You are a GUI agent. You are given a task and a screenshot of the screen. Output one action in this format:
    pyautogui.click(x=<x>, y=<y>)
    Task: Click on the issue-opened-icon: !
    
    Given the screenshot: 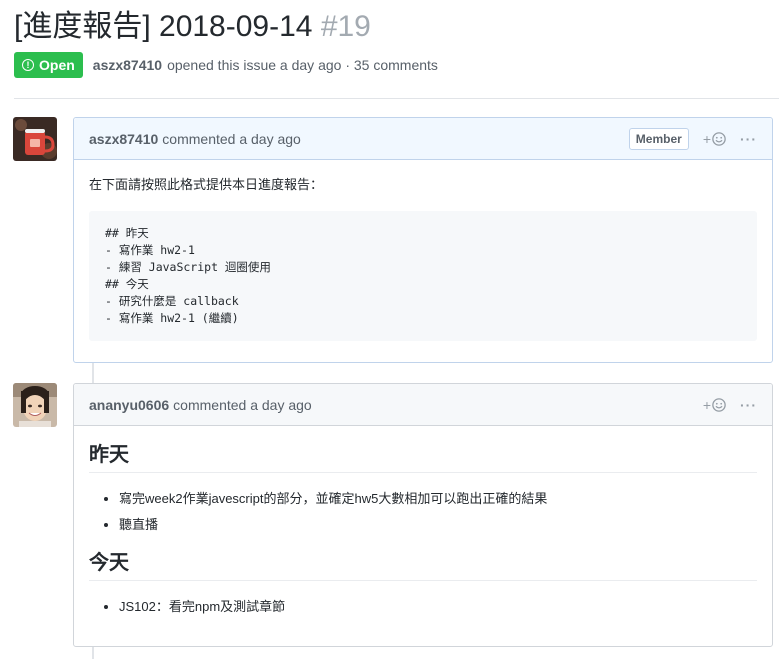 What is the action you would take?
    pyautogui.click(x=28, y=65)
    